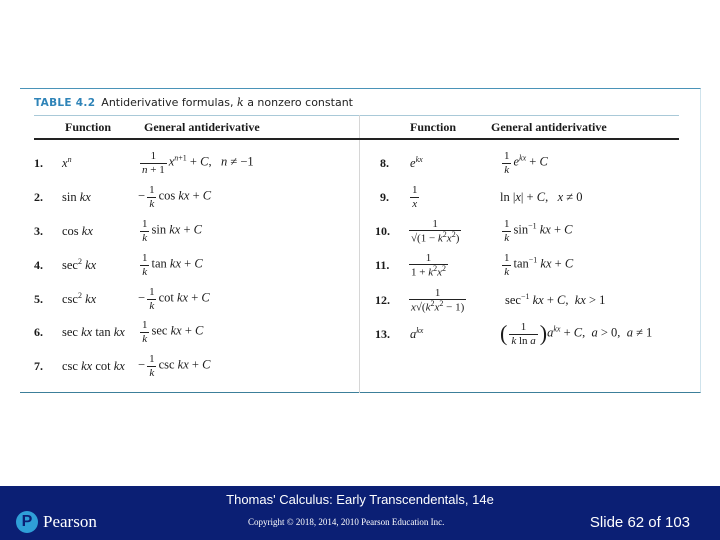 Image resolution: width=720 pixels, height=540 pixels. What do you see at coordinates (298, 102) in the screenshot?
I see `table-title-suffix: a nonzero constant` at bounding box center [298, 102].